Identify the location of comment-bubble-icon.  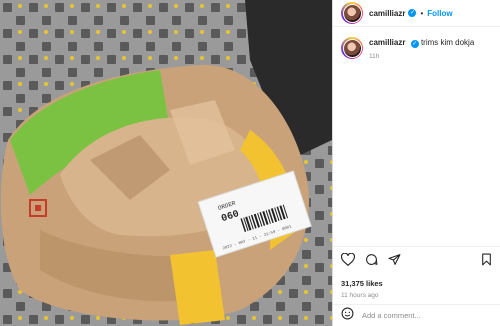
(371, 262).